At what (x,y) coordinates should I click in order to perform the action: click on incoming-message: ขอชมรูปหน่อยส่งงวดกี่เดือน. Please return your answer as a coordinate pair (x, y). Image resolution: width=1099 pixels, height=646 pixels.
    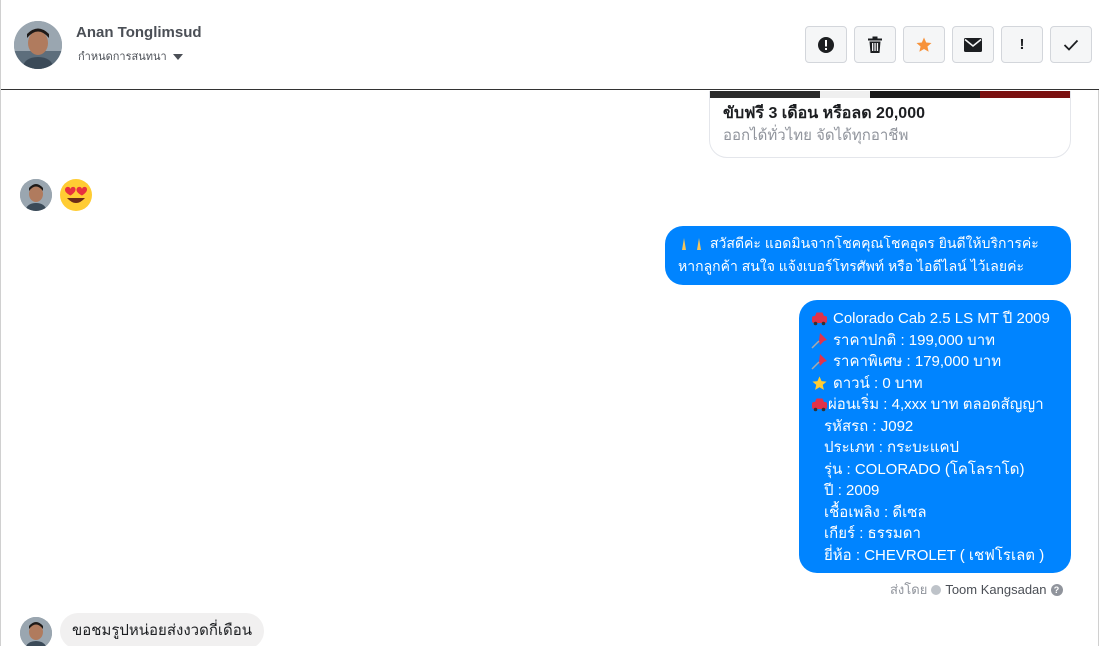
    Looking at the image, I should click on (162, 629).